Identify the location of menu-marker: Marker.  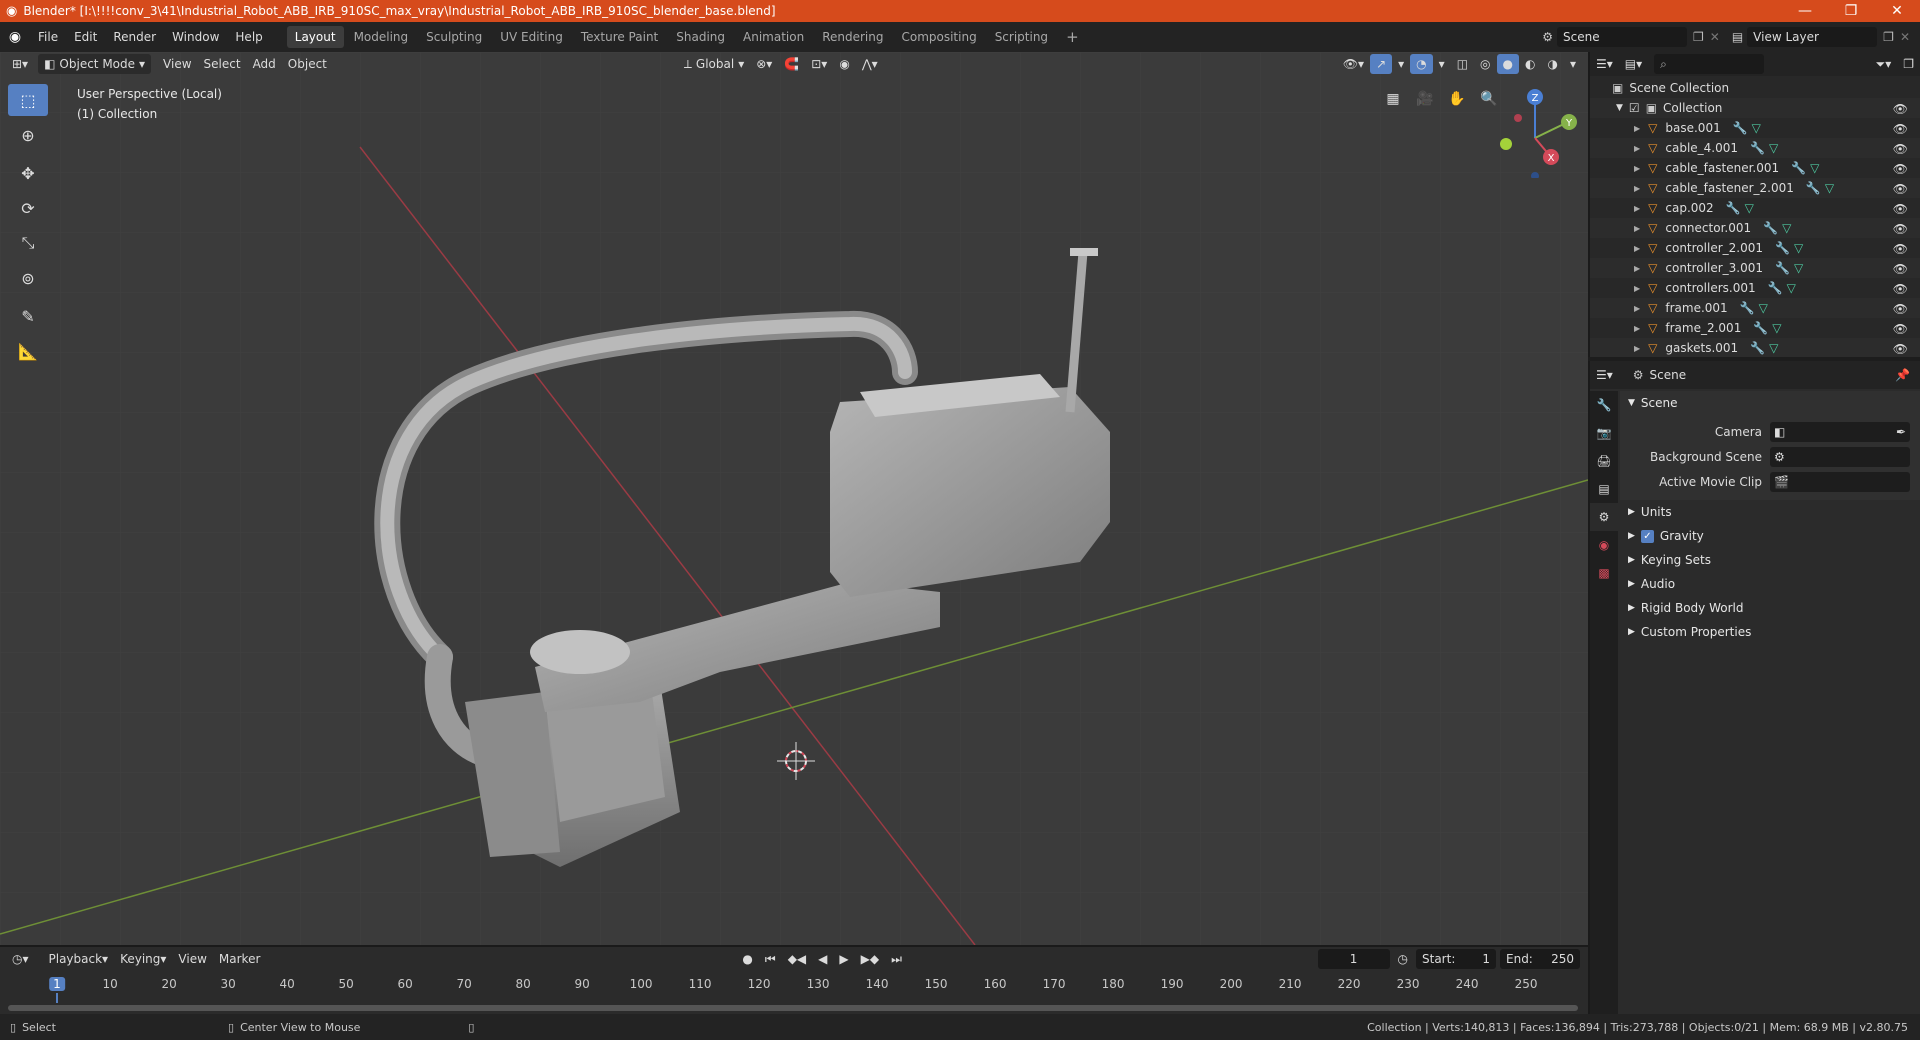
(239, 959).